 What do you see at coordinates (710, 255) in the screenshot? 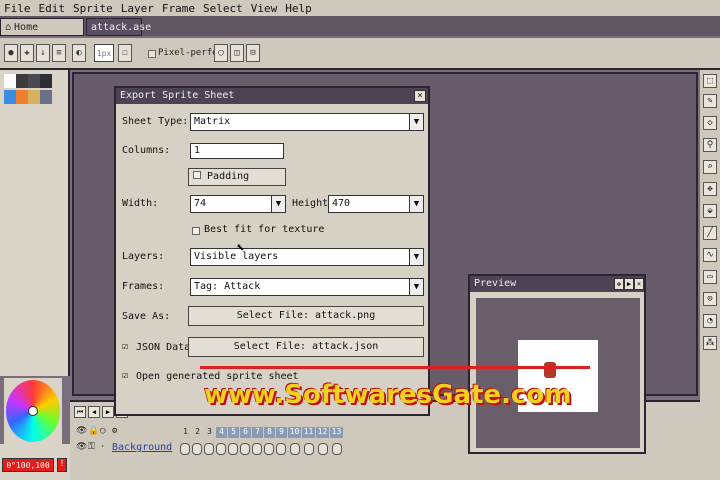
I see `curve-icon: ∿` at bounding box center [710, 255].